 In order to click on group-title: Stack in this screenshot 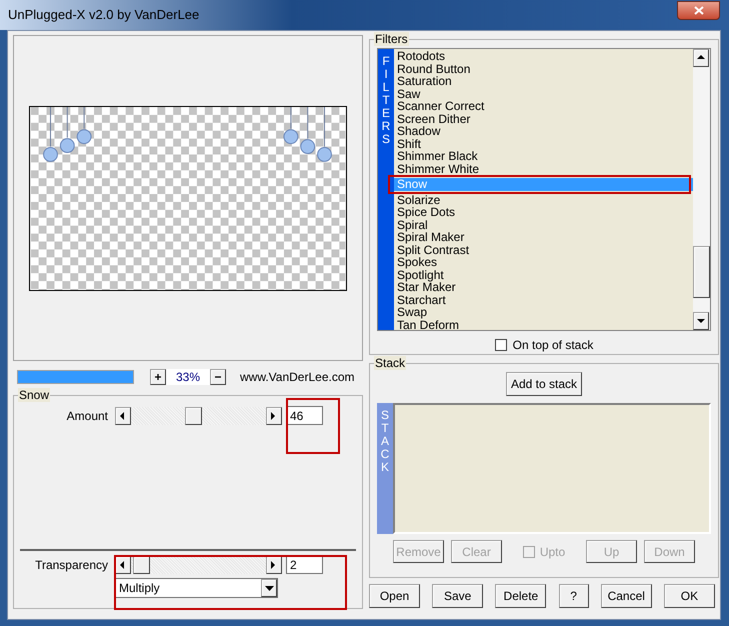, I will do `click(390, 363)`.